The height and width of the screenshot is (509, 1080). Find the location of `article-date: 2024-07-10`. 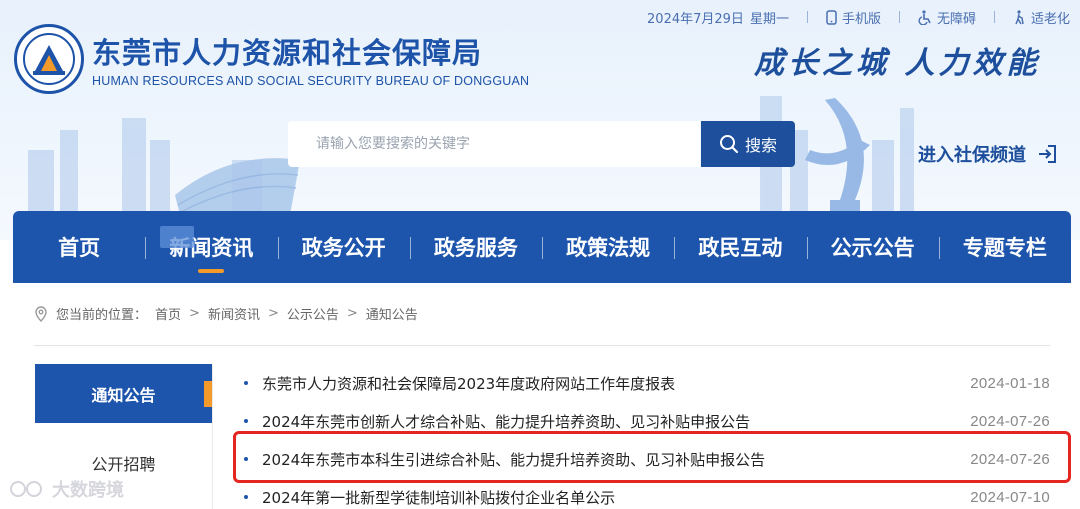

article-date: 2024-07-10 is located at coordinates (1010, 497).